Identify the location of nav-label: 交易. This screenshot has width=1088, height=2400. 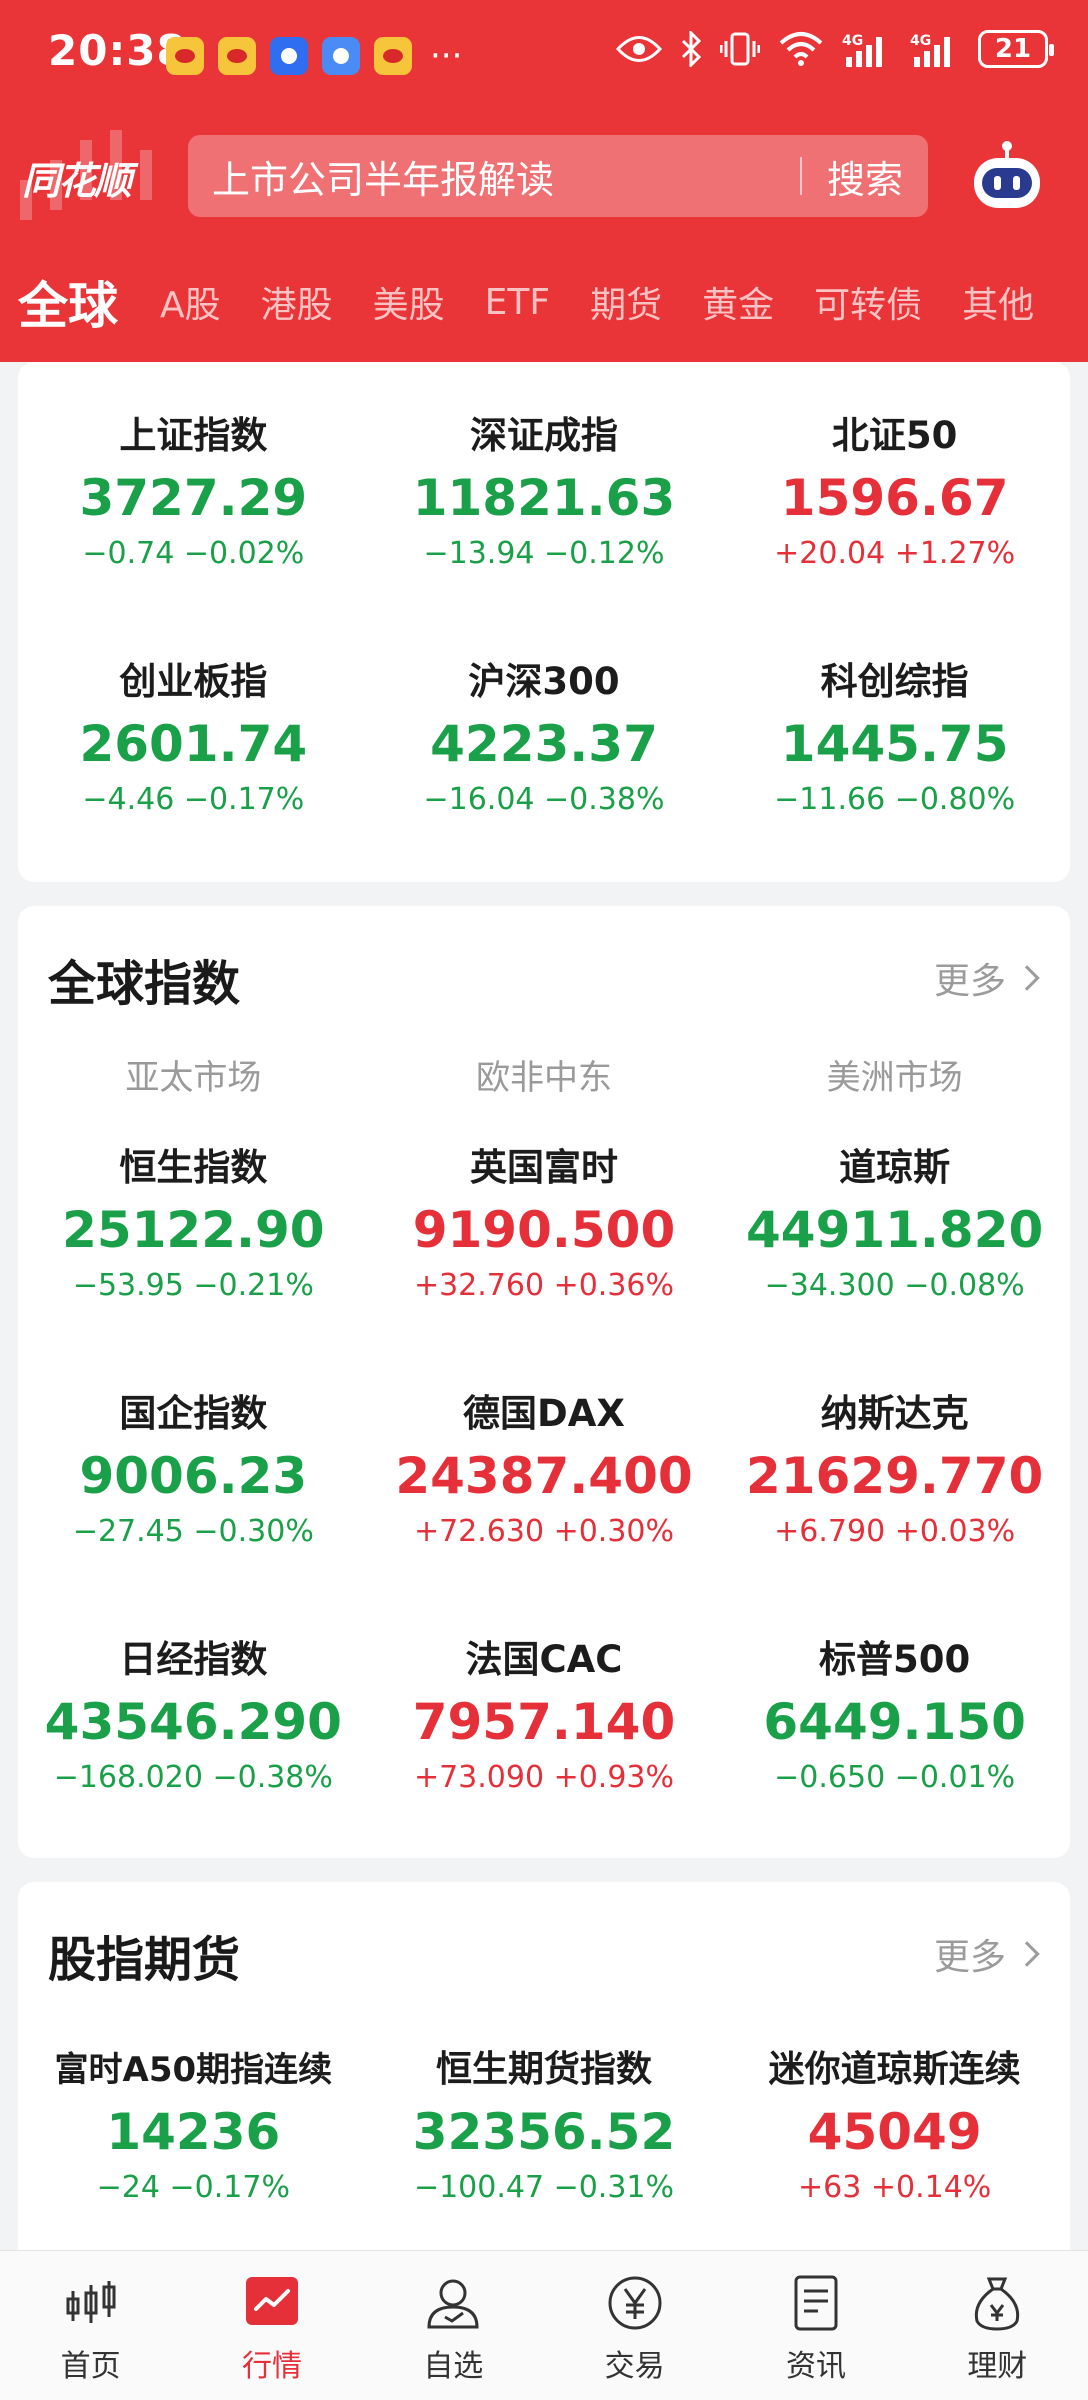
(634, 2366).